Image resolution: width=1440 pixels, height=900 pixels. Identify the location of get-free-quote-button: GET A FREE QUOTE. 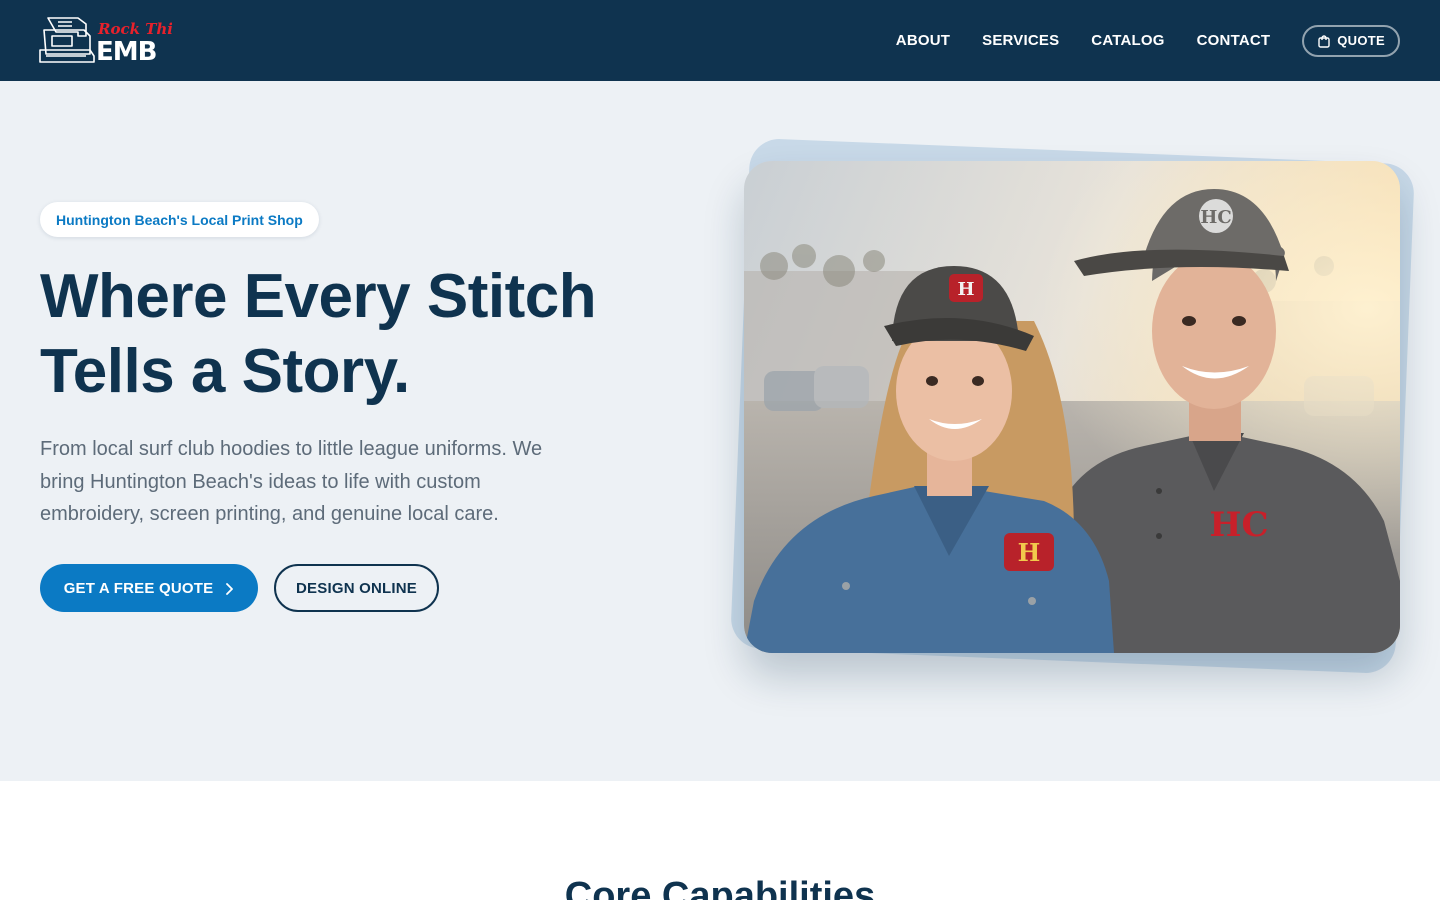
(149, 588).